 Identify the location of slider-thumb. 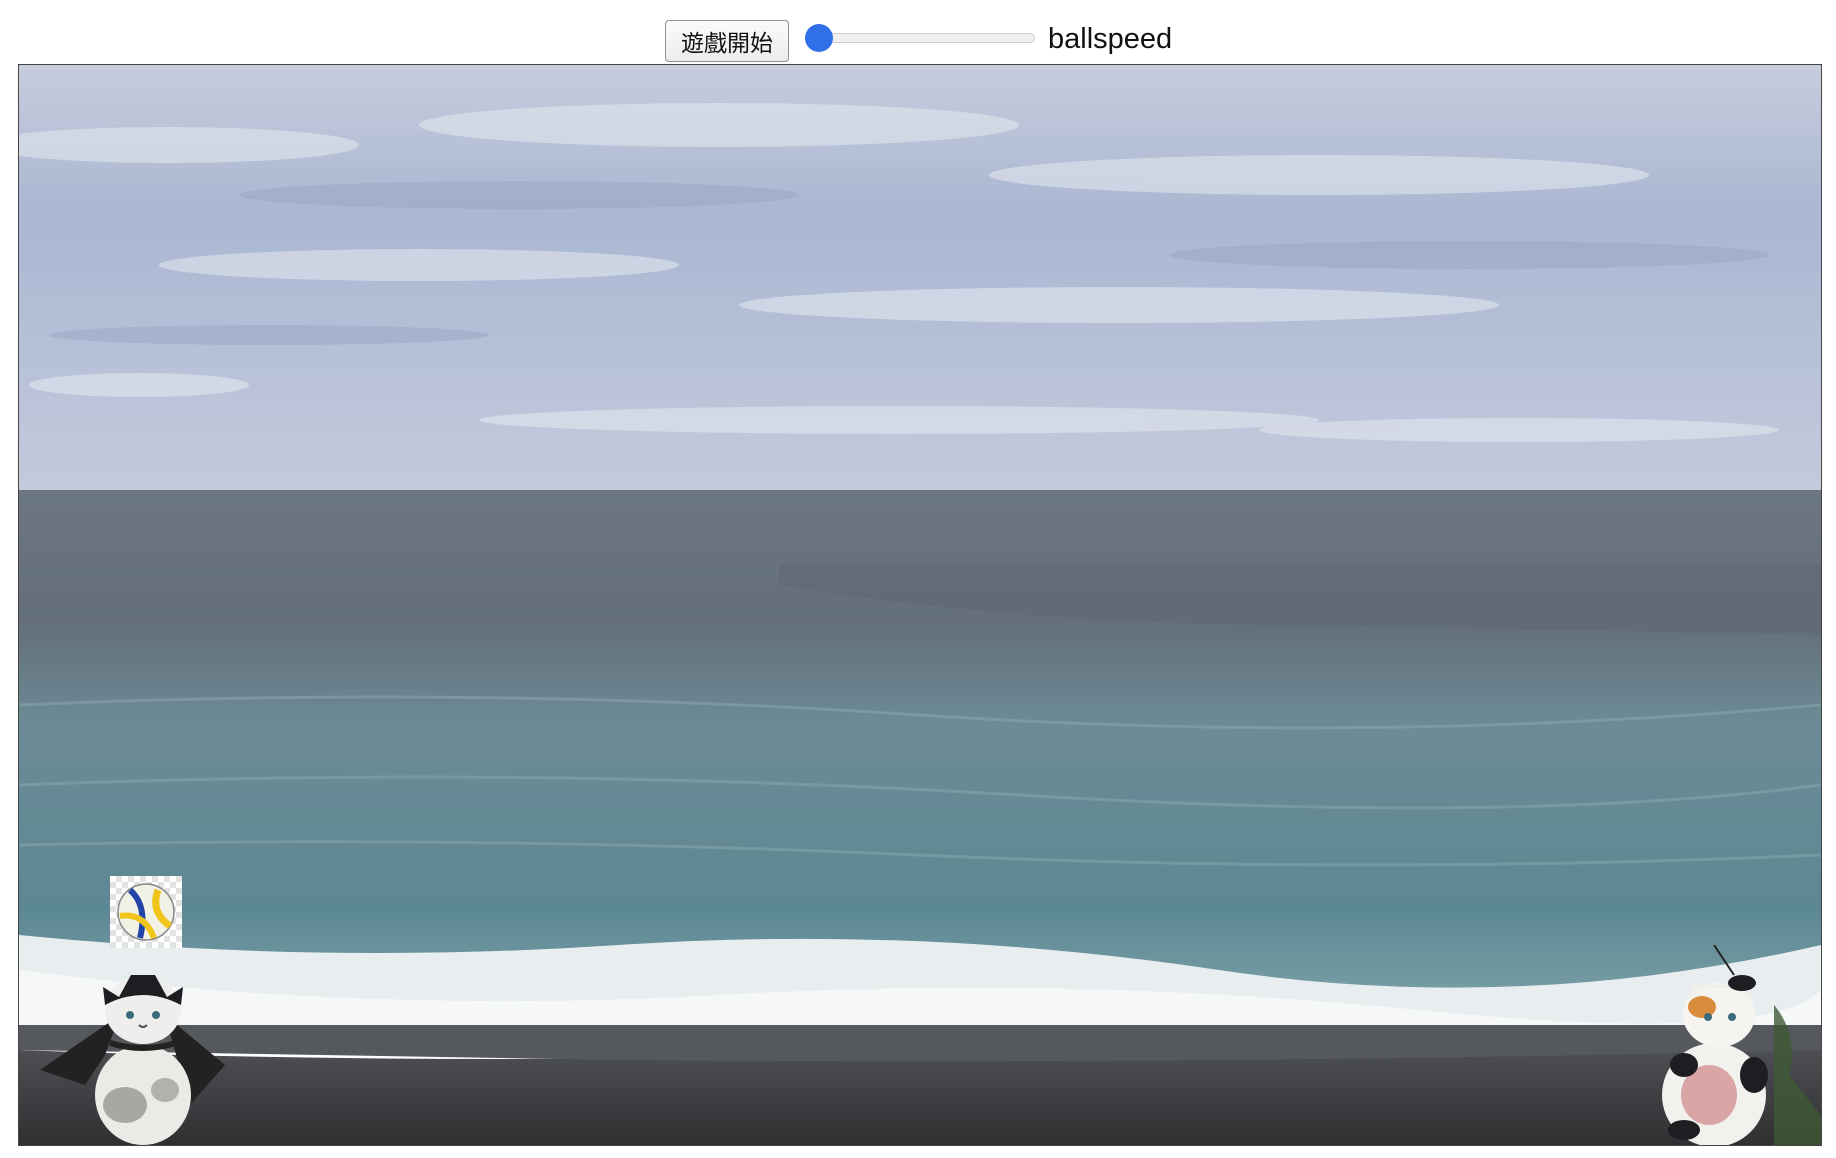
(819, 38).